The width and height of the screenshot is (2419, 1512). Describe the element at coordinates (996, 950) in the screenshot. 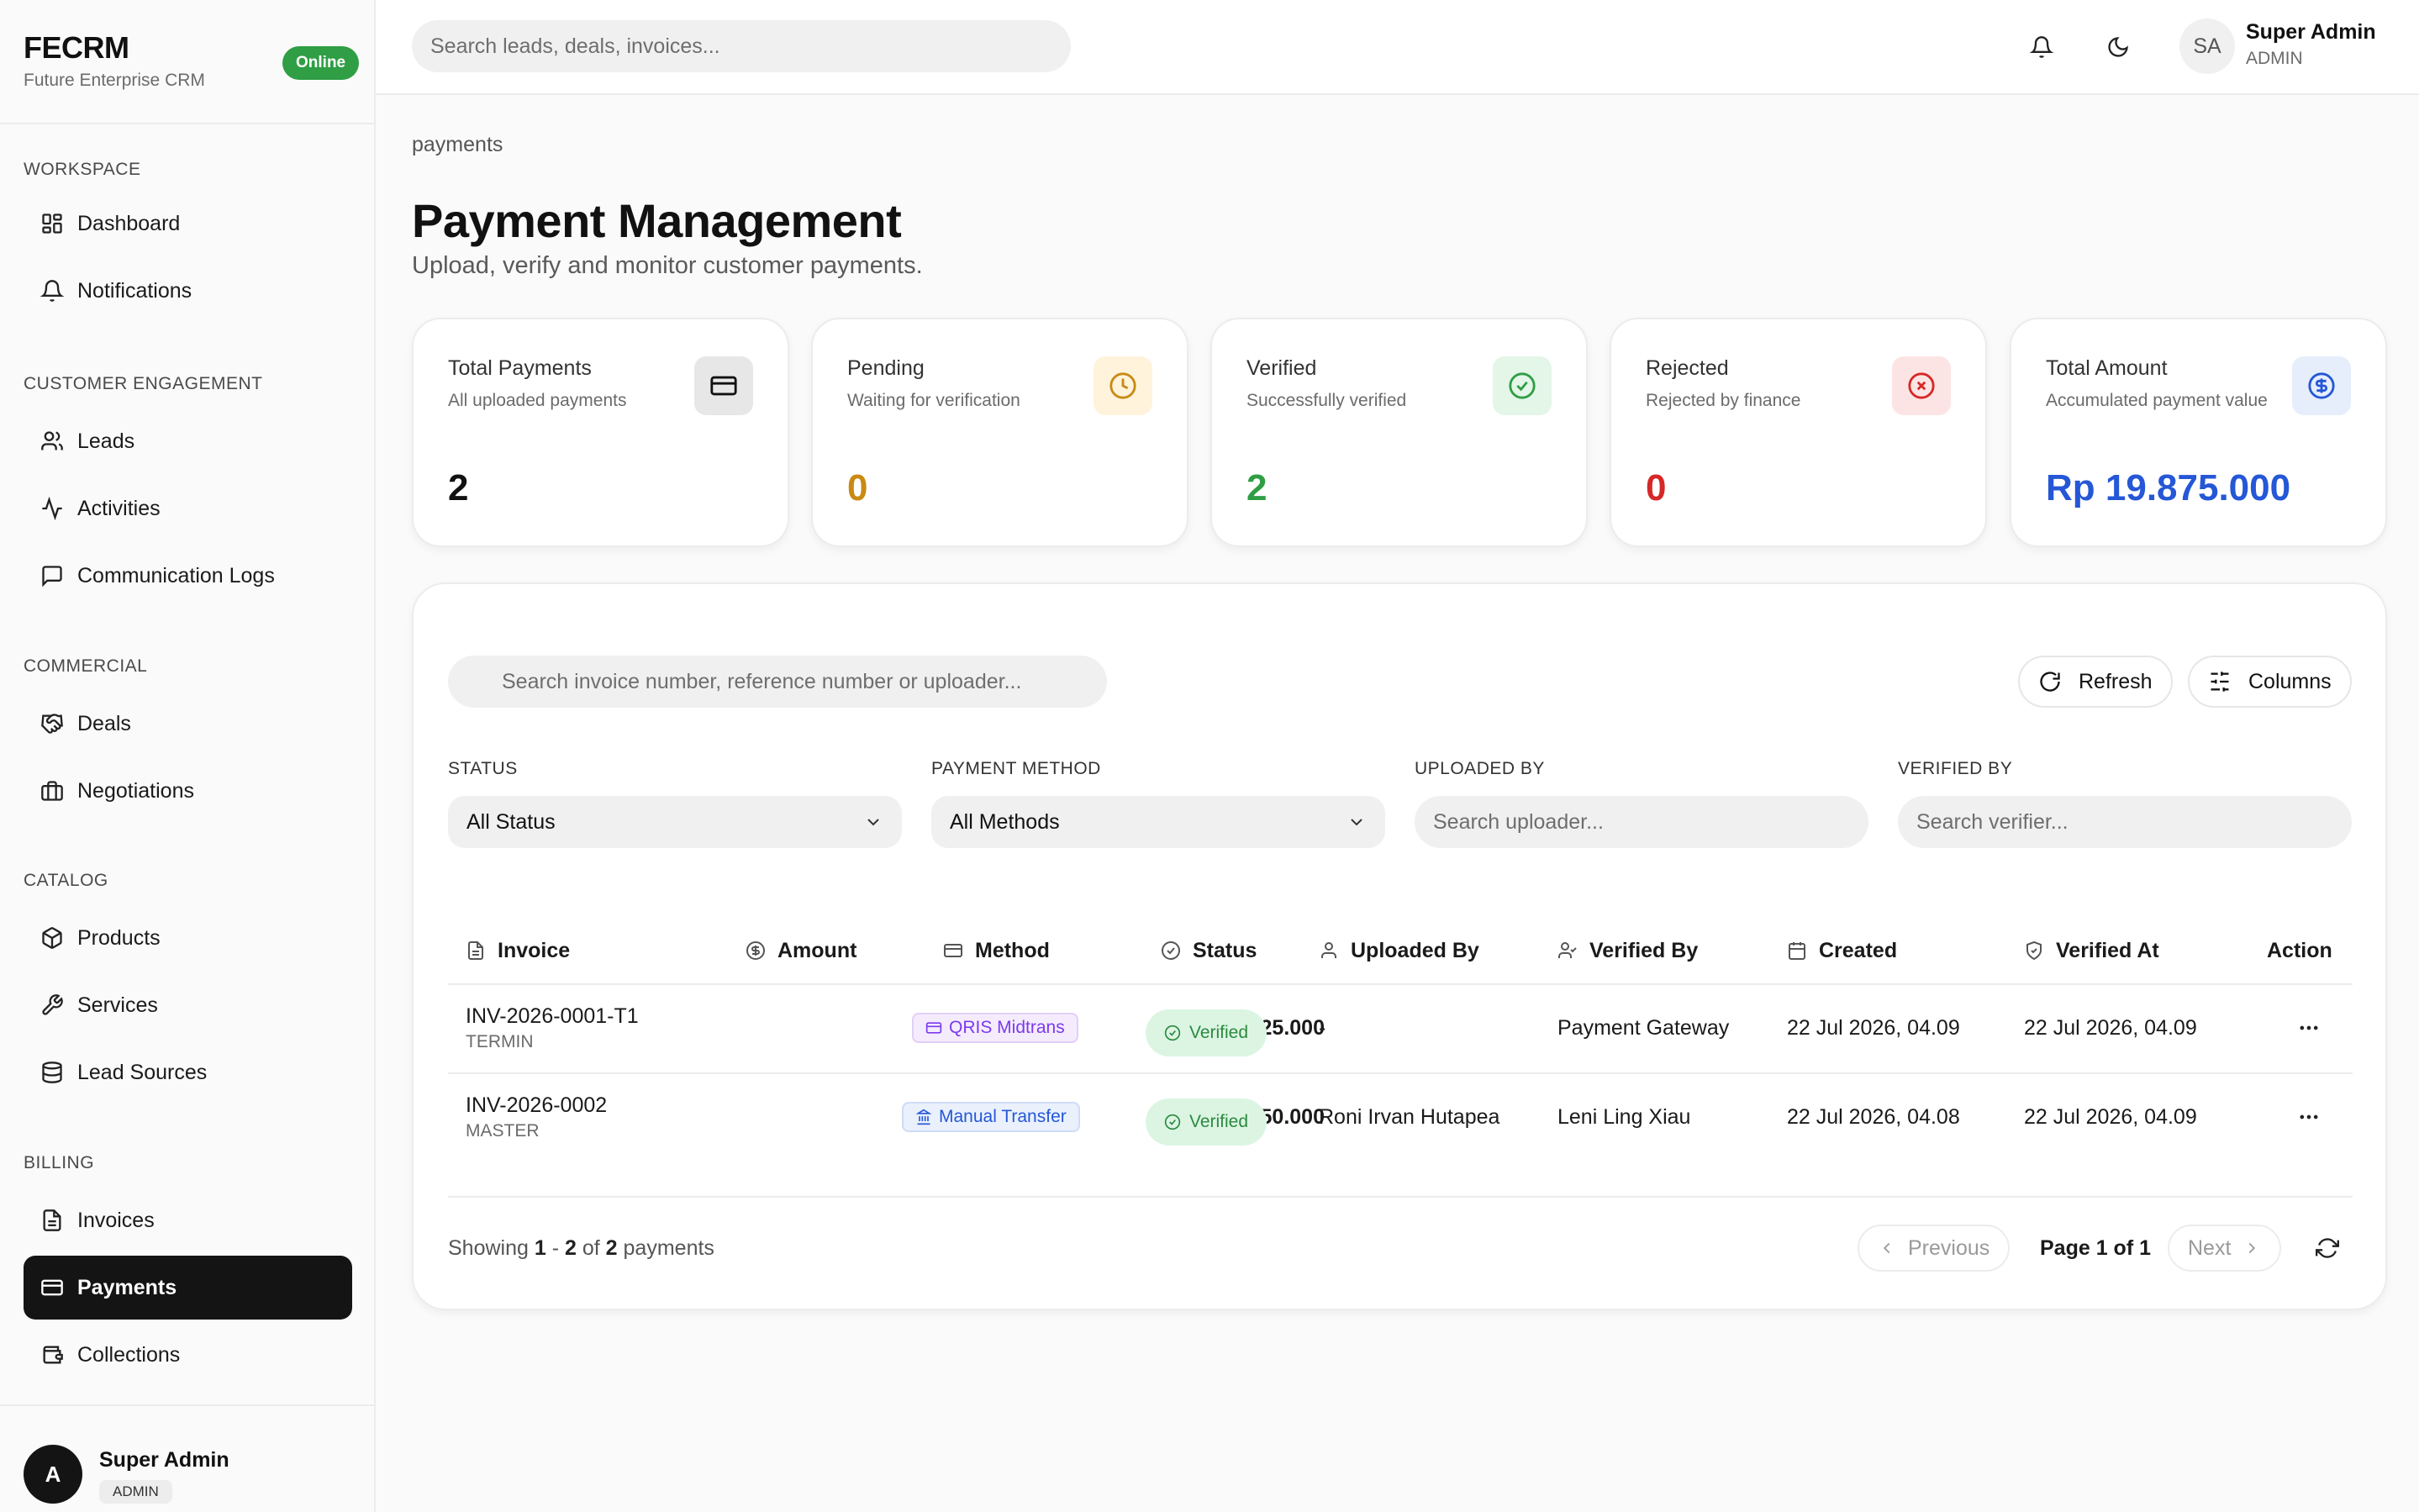

I see `column-header-method: Method` at that location.